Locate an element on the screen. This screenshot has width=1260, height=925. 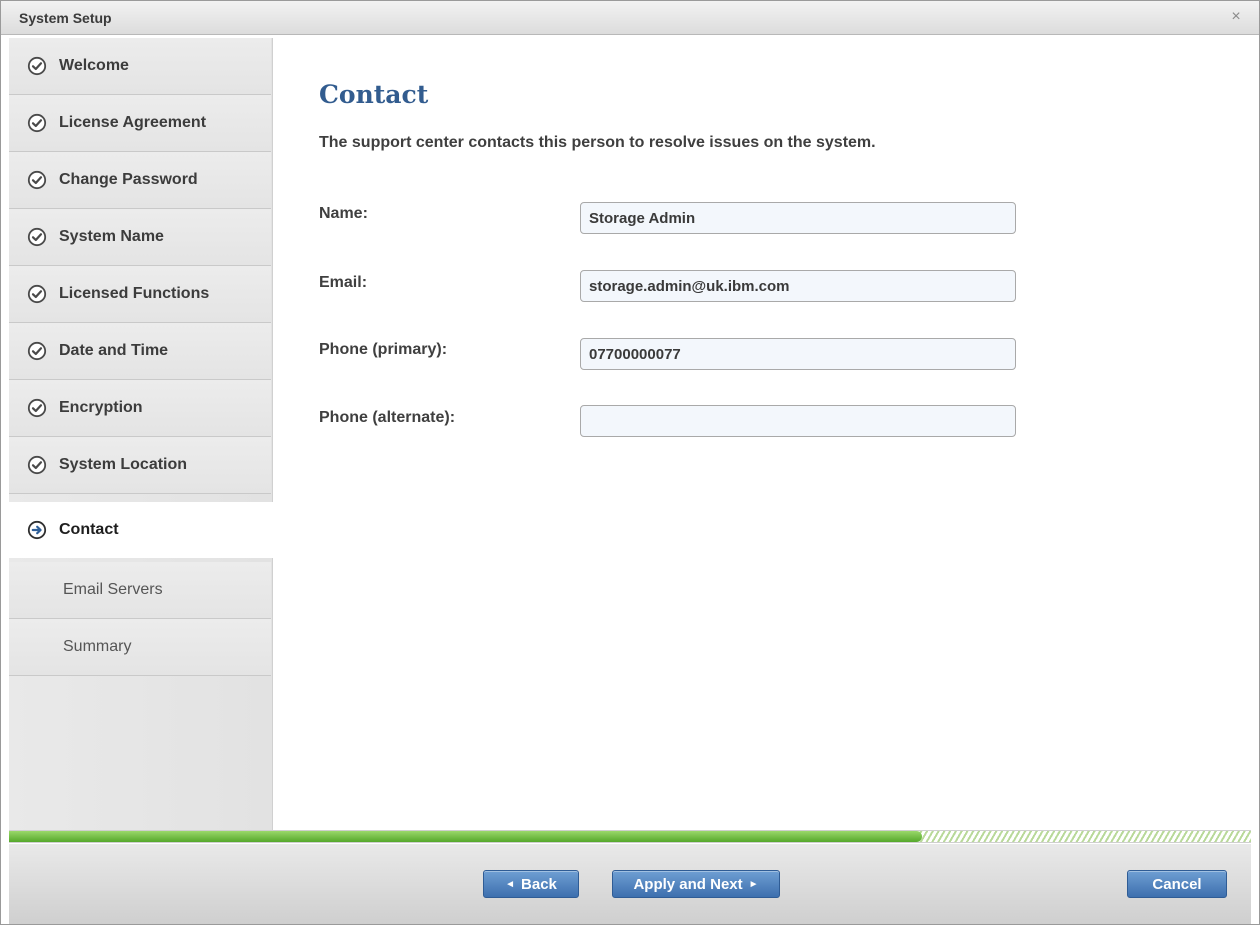
step-label: Contact is located at coordinates (89, 529).